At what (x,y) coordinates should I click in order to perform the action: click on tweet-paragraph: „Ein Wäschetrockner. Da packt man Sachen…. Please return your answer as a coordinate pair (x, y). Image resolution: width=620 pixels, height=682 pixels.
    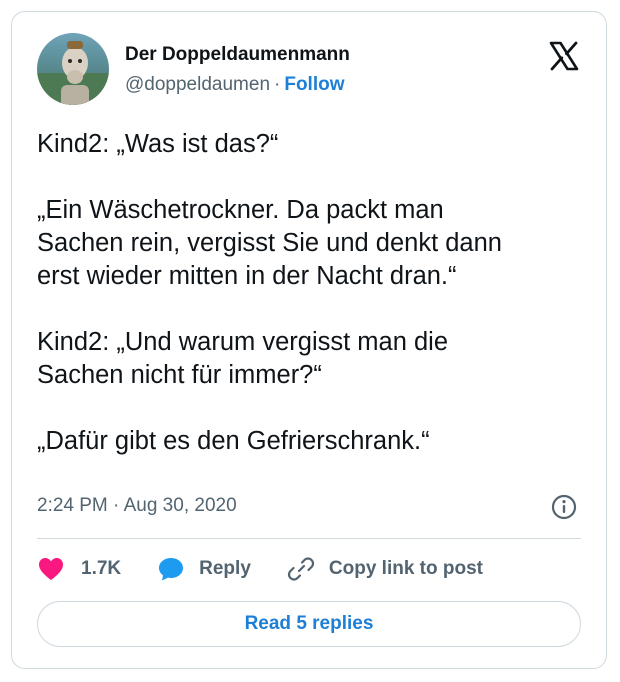
    Looking at the image, I should click on (269, 243).